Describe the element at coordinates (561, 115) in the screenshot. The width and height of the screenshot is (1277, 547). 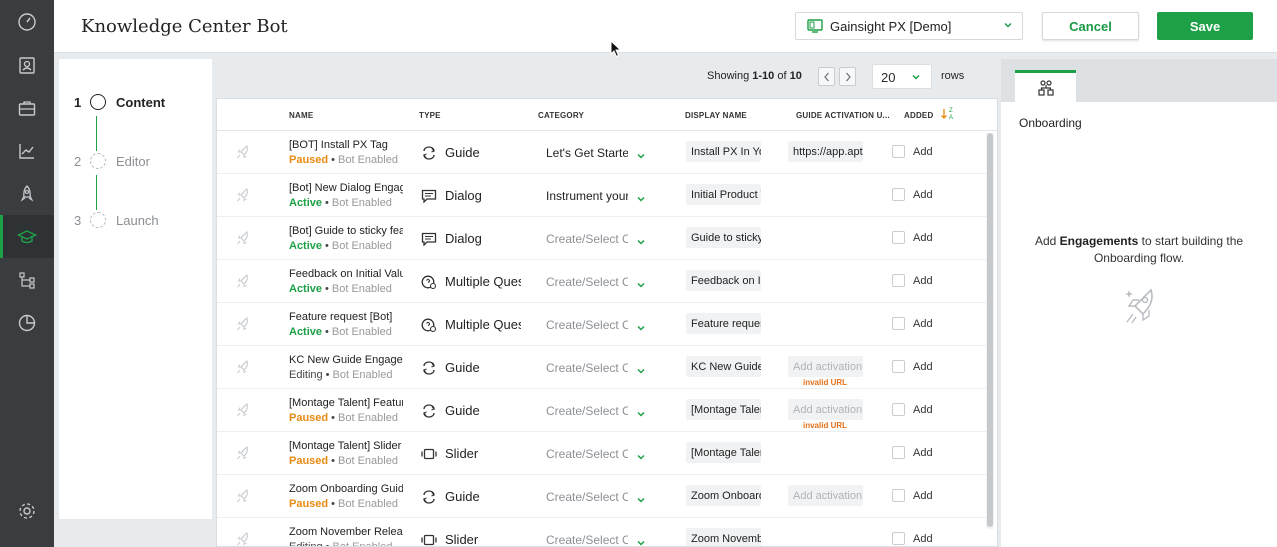
I see `column-header-category: CATEGORY` at that location.